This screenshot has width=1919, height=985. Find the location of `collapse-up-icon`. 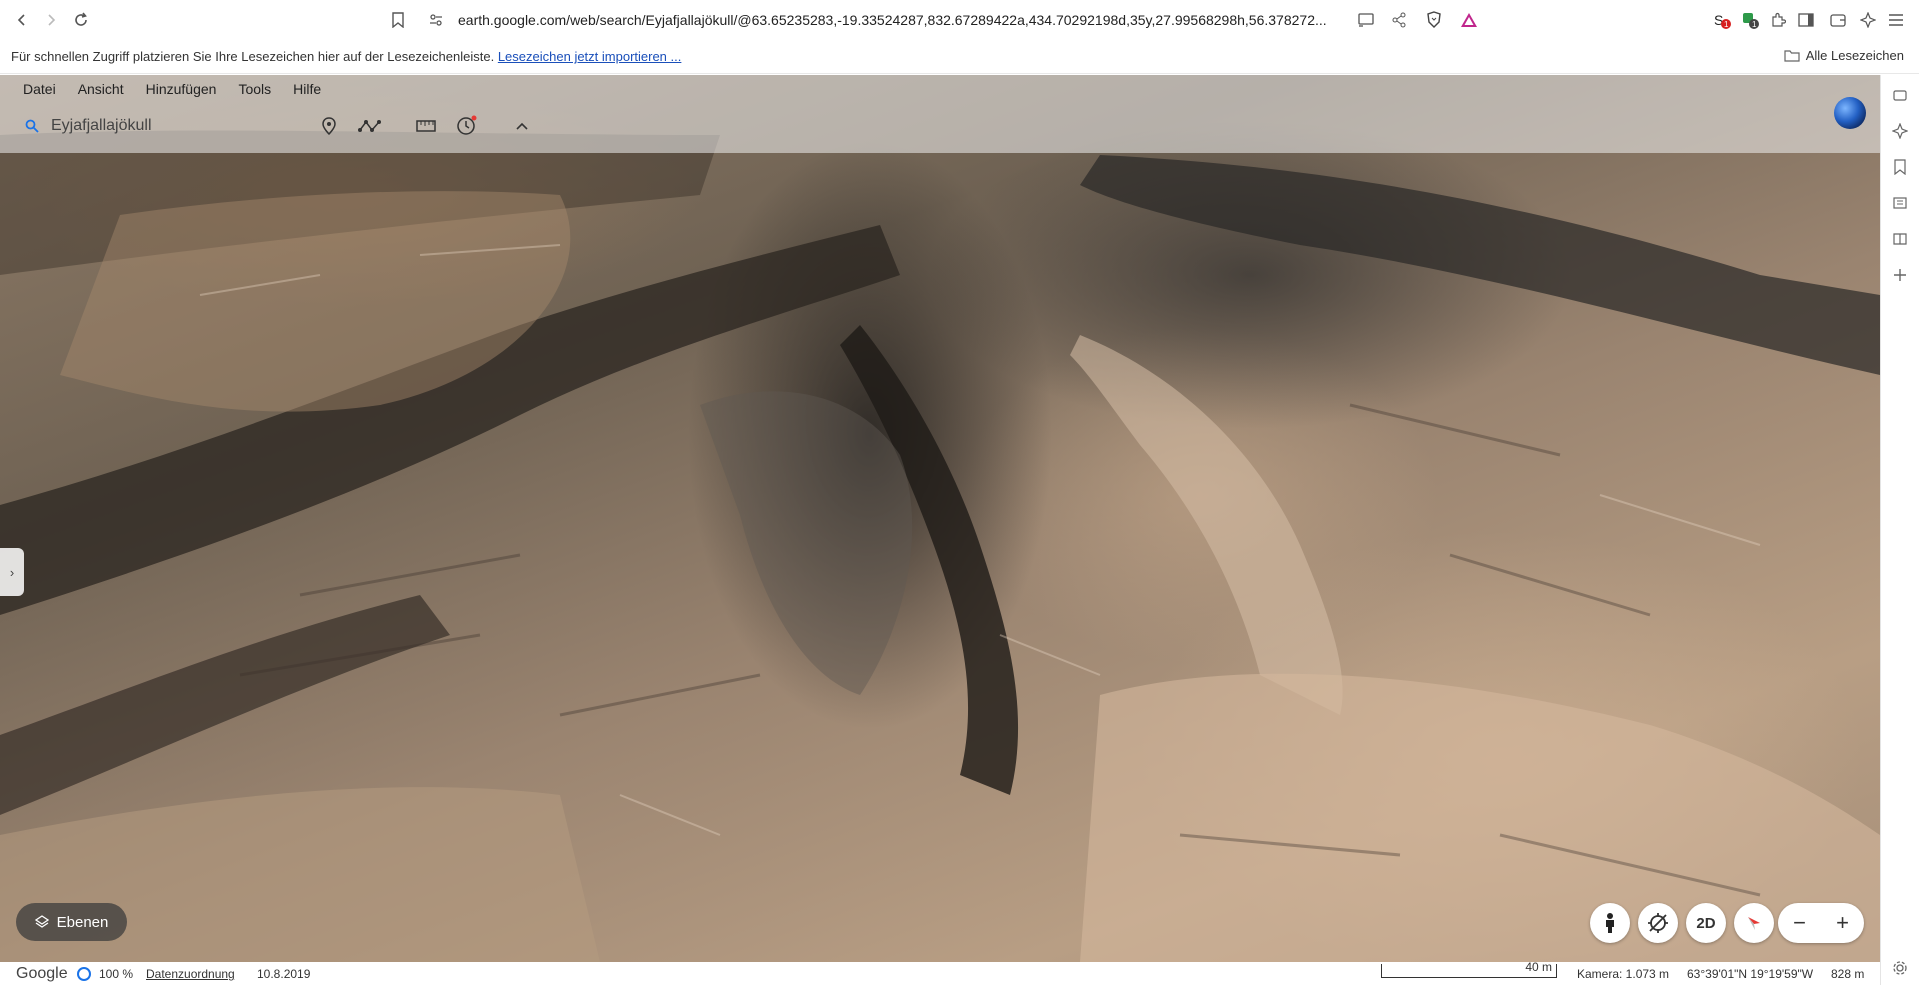

collapse-up-icon is located at coordinates (522, 126).